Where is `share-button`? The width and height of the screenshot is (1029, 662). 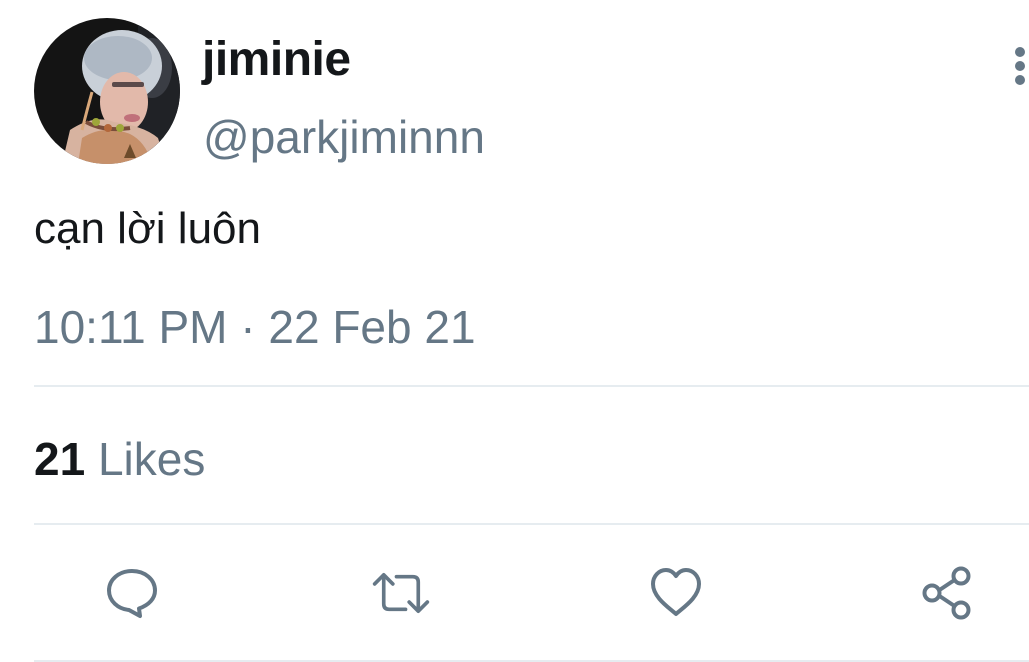
share-button is located at coordinates (947, 593).